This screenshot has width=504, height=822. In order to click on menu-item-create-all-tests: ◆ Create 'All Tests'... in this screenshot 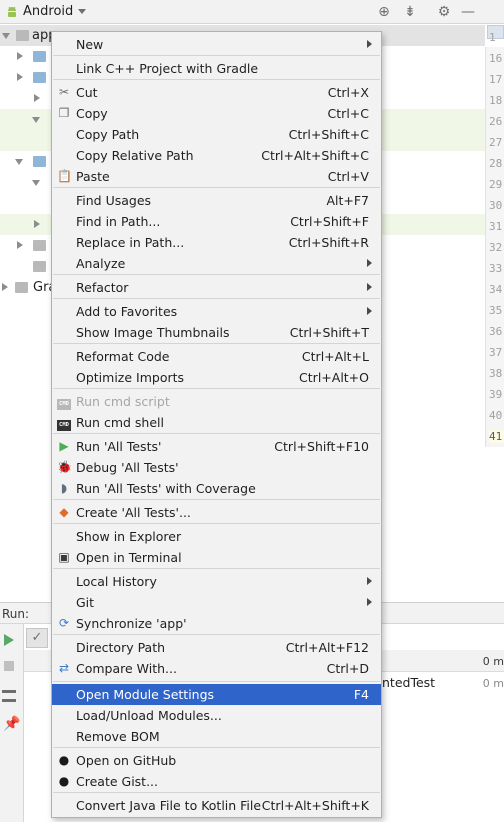, I will do `click(216, 512)`.